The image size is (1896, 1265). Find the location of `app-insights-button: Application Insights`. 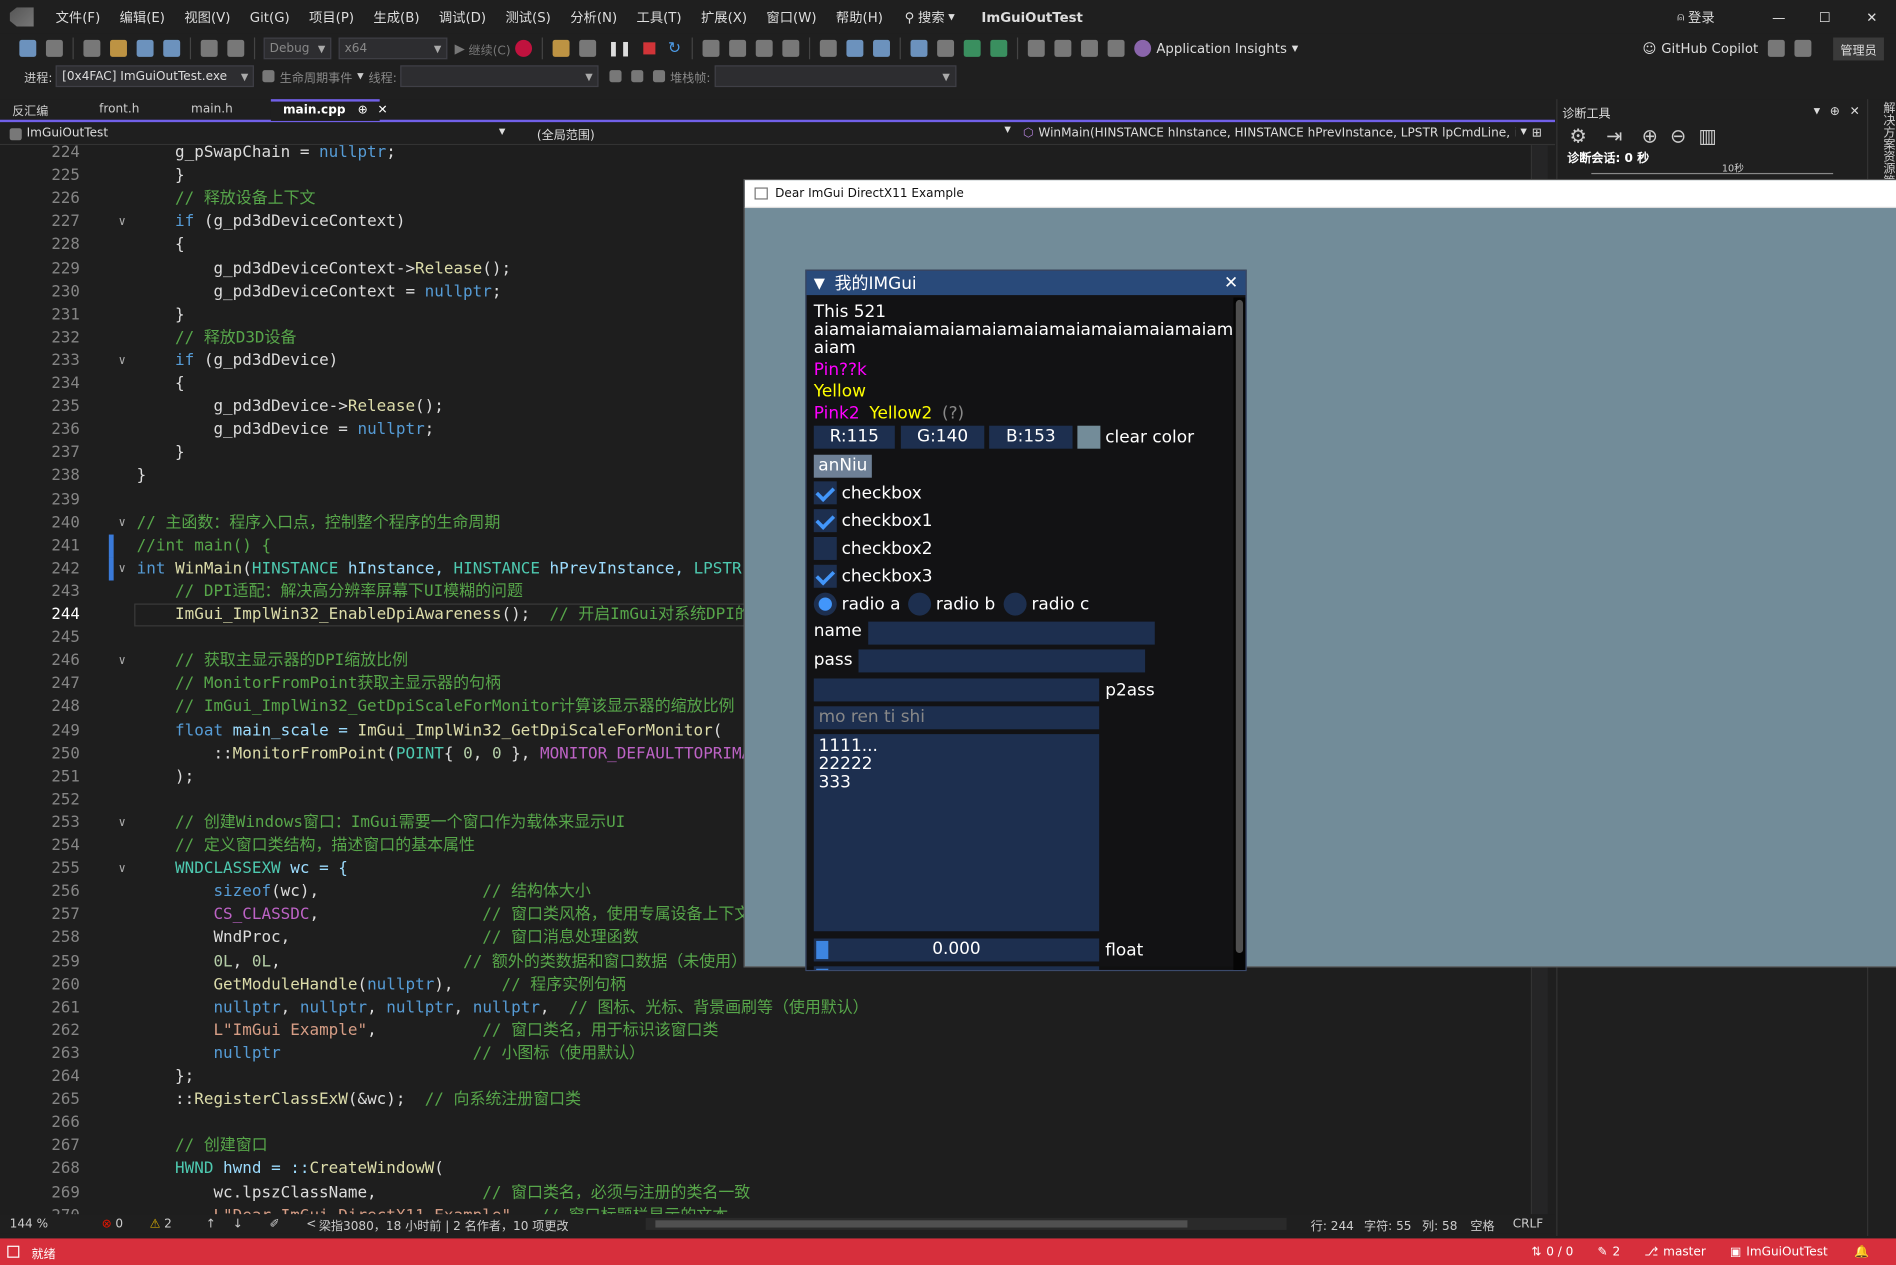

app-insights-button: Application Insights is located at coordinates (1221, 49).